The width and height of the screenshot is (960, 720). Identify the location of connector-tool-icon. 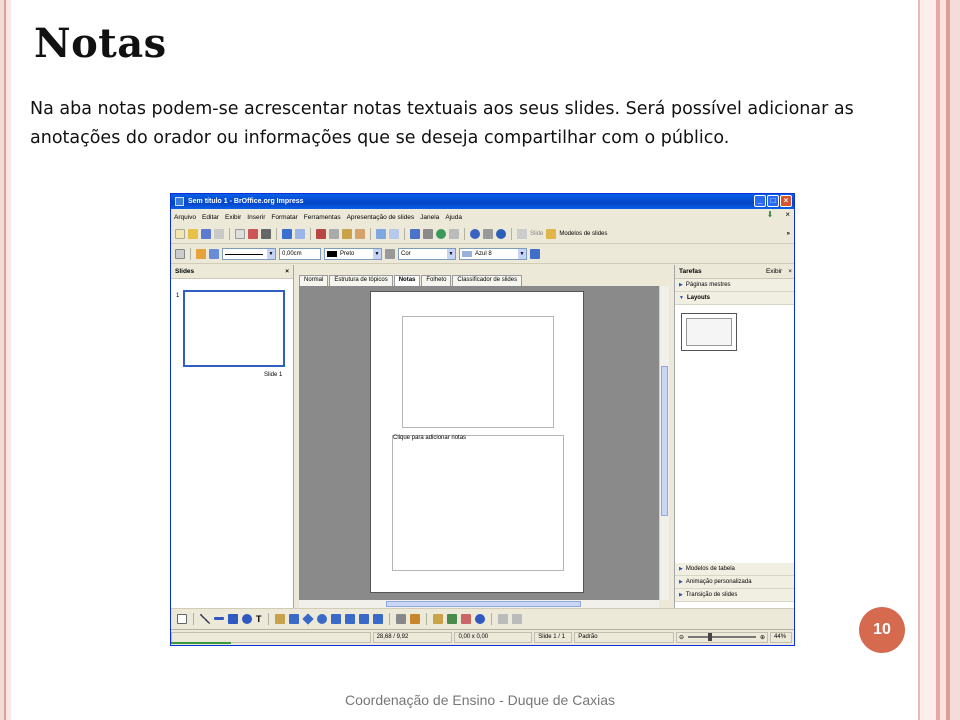
(293, 618).